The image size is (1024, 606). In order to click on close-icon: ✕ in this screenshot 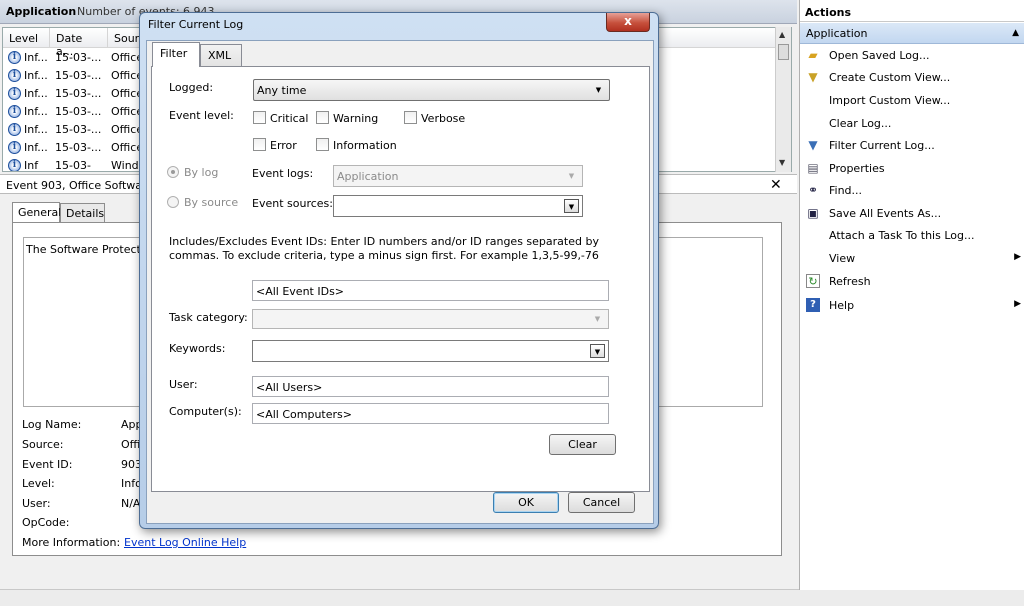, I will do `click(776, 185)`.